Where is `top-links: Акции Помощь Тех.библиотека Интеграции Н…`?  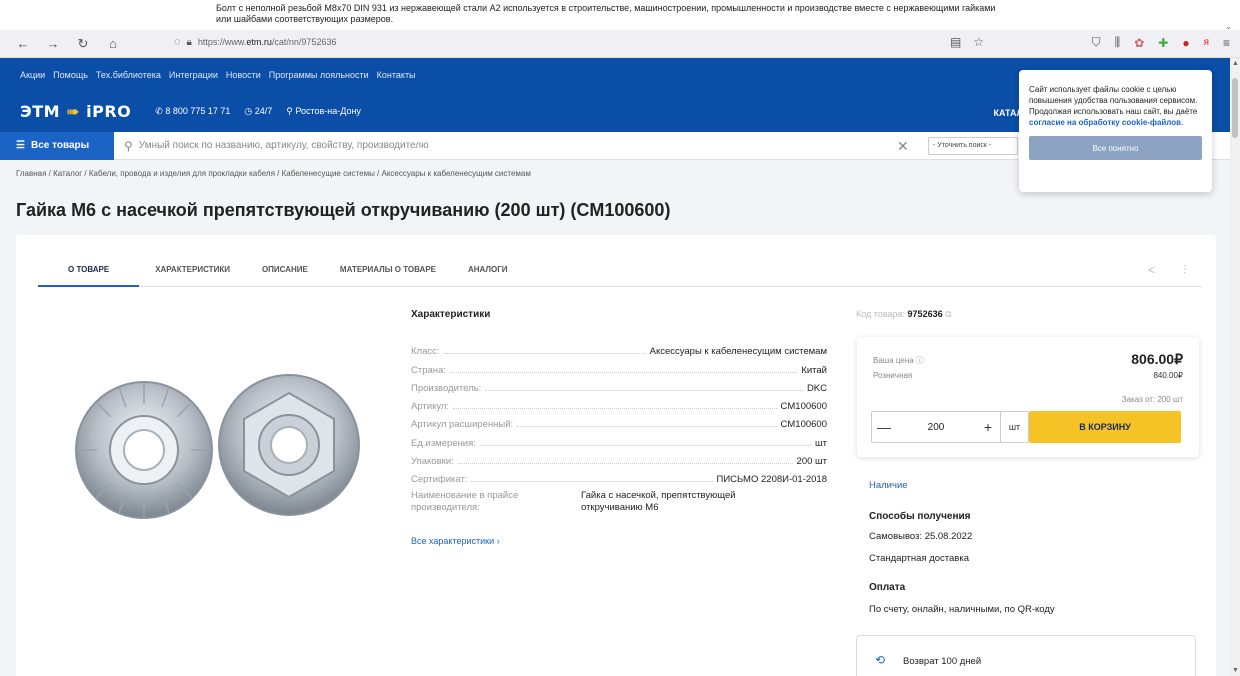 top-links: Акции Помощь Тех.библиотека Интеграции Н… is located at coordinates (218, 75).